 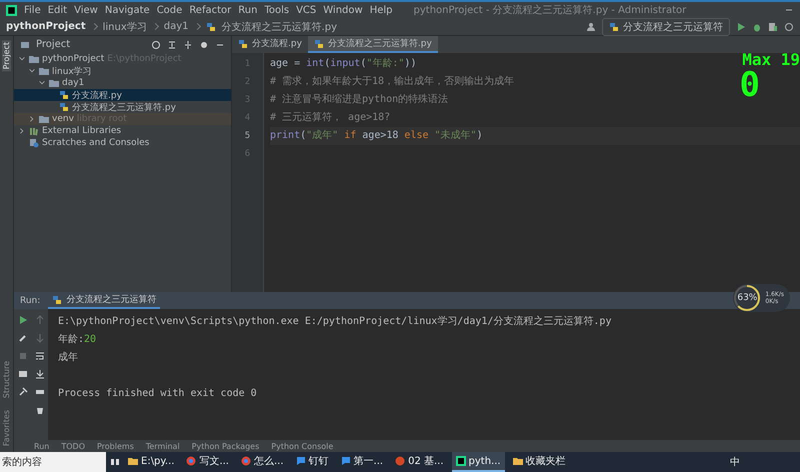 I want to click on wrench-icon, so click(x=23, y=338).